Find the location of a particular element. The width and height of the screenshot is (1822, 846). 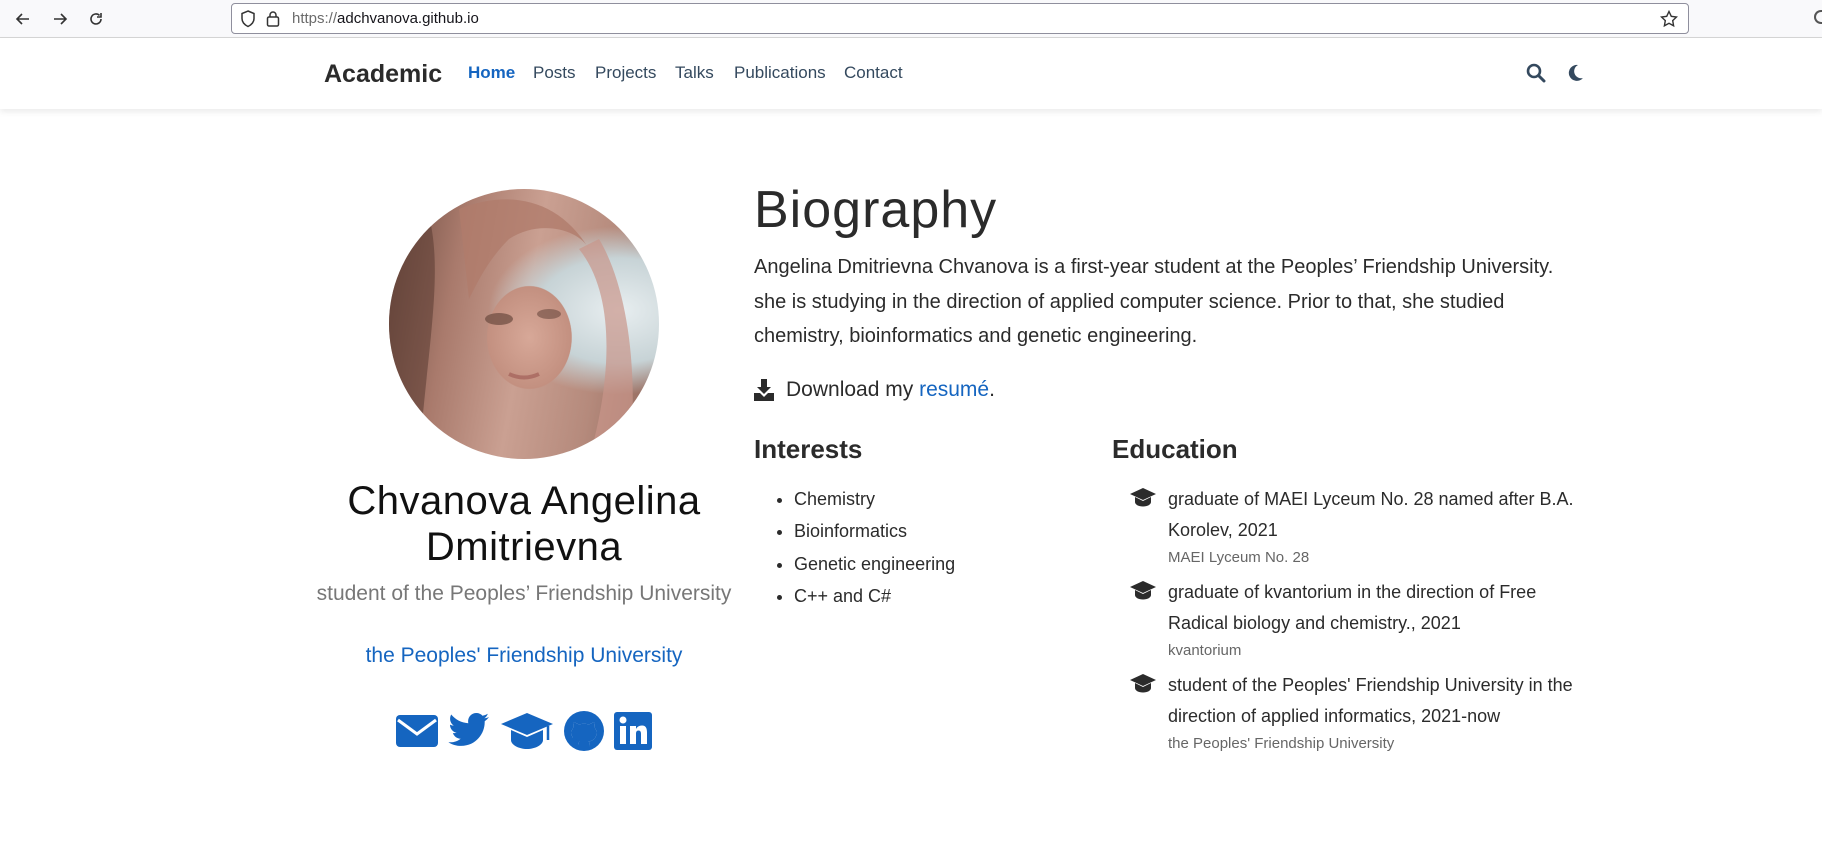

reload-icon is located at coordinates (96, 19).